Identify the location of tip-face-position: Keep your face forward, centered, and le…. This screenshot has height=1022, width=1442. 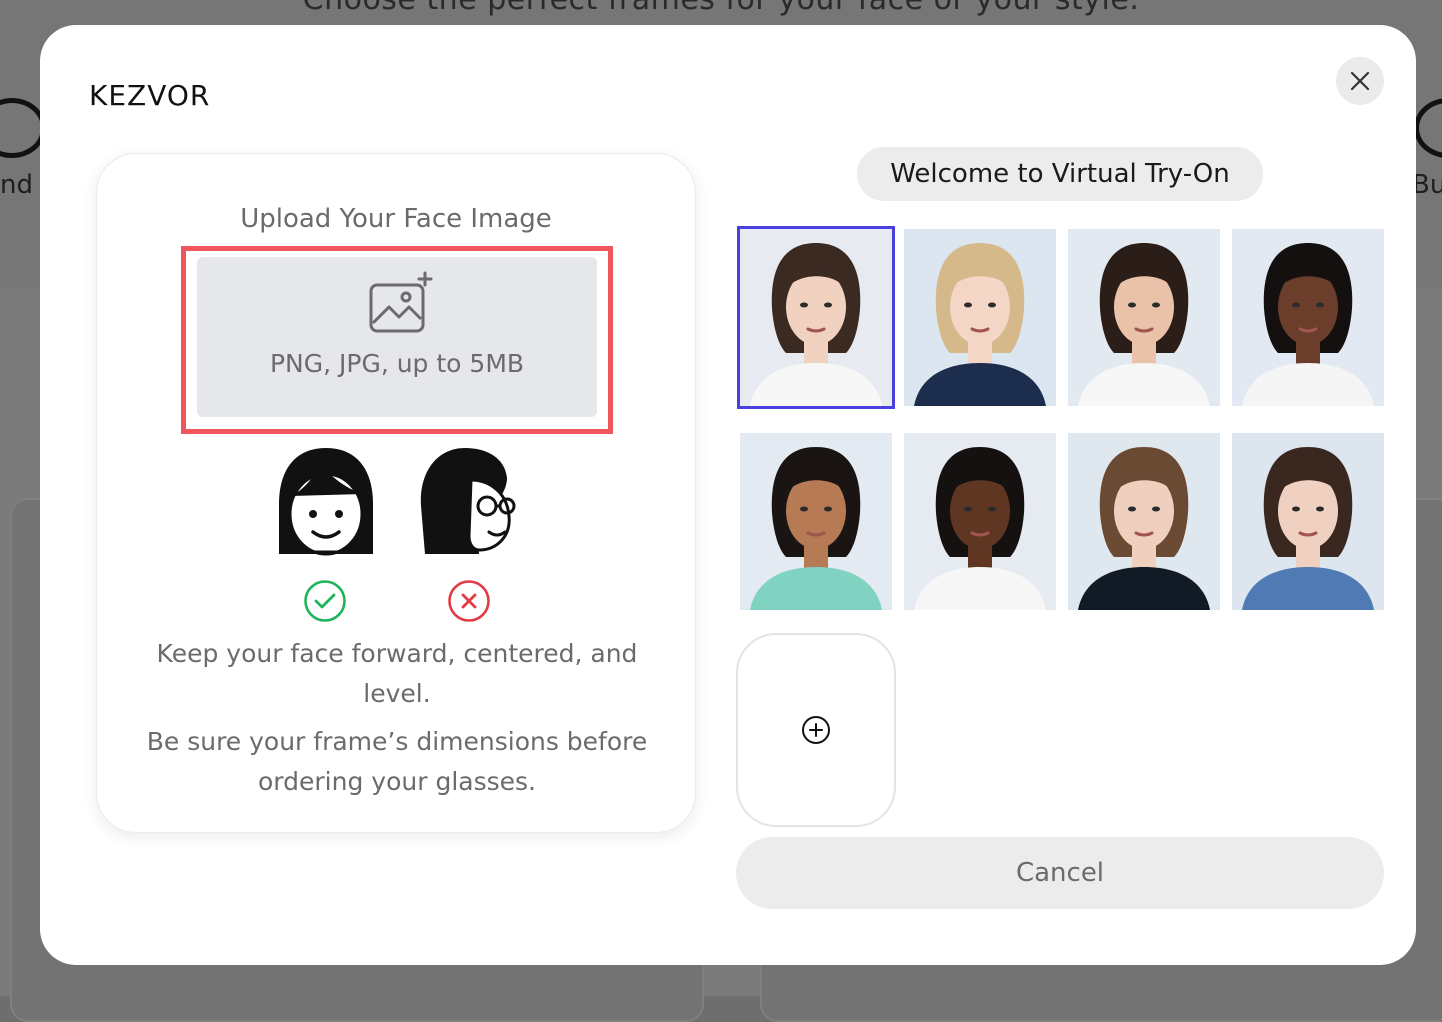
(397, 673).